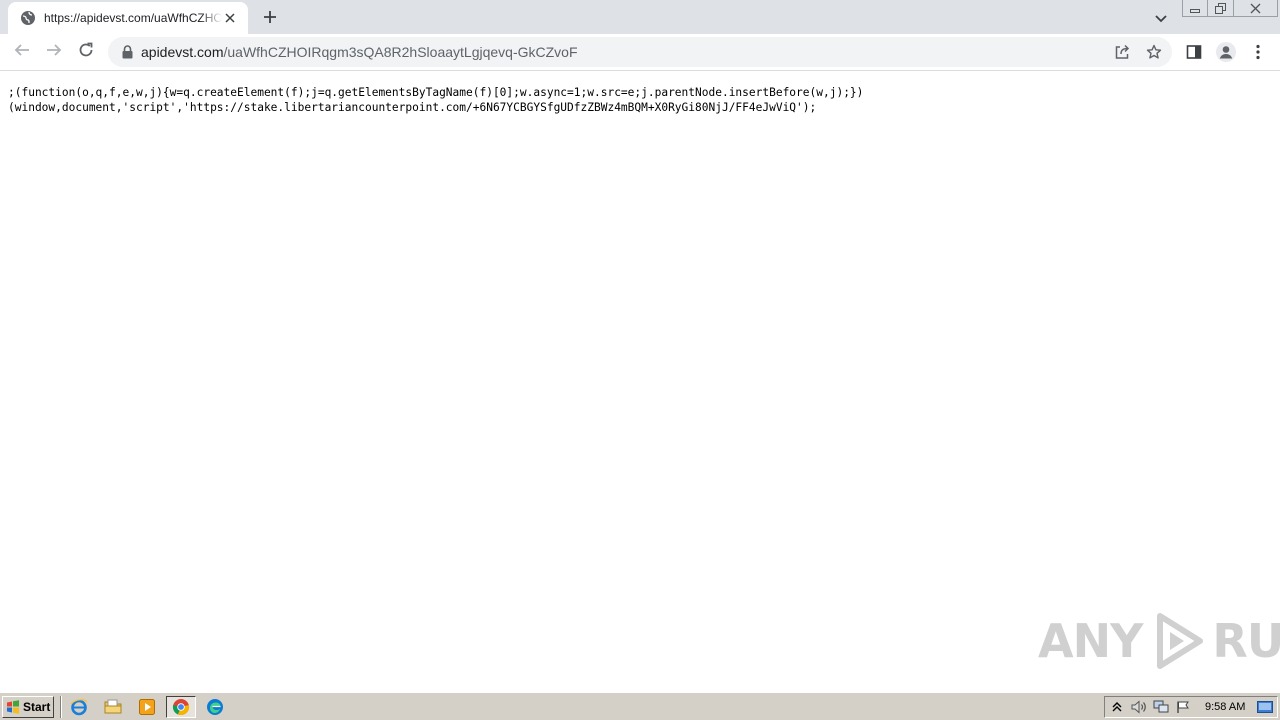 Image resolution: width=1280 pixels, height=720 pixels. Describe the element at coordinates (1246, 641) in the screenshot. I see `watermark-text-right: RUN` at that location.